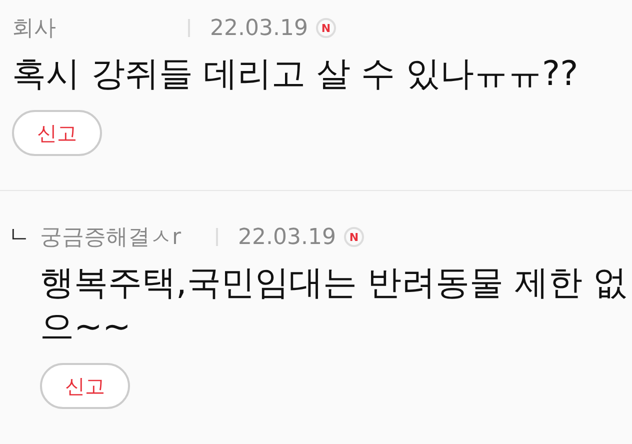 The image size is (632, 444). I want to click on reply-marker: ㄴ, so click(19, 236).